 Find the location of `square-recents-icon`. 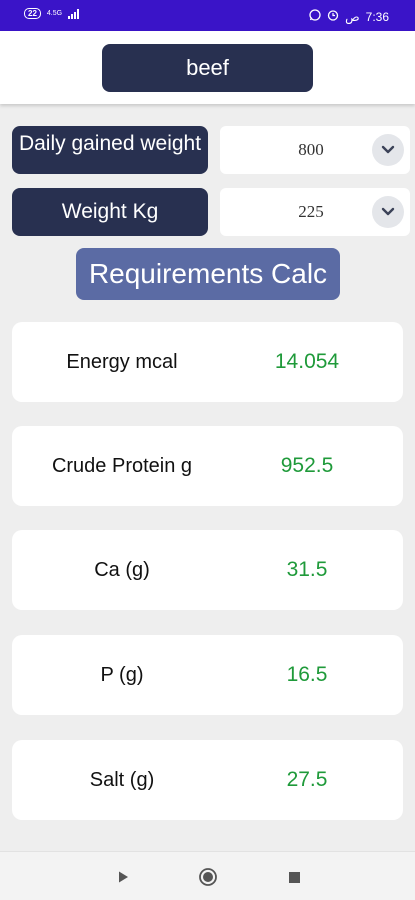

square-recents-icon is located at coordinates (294, 877).